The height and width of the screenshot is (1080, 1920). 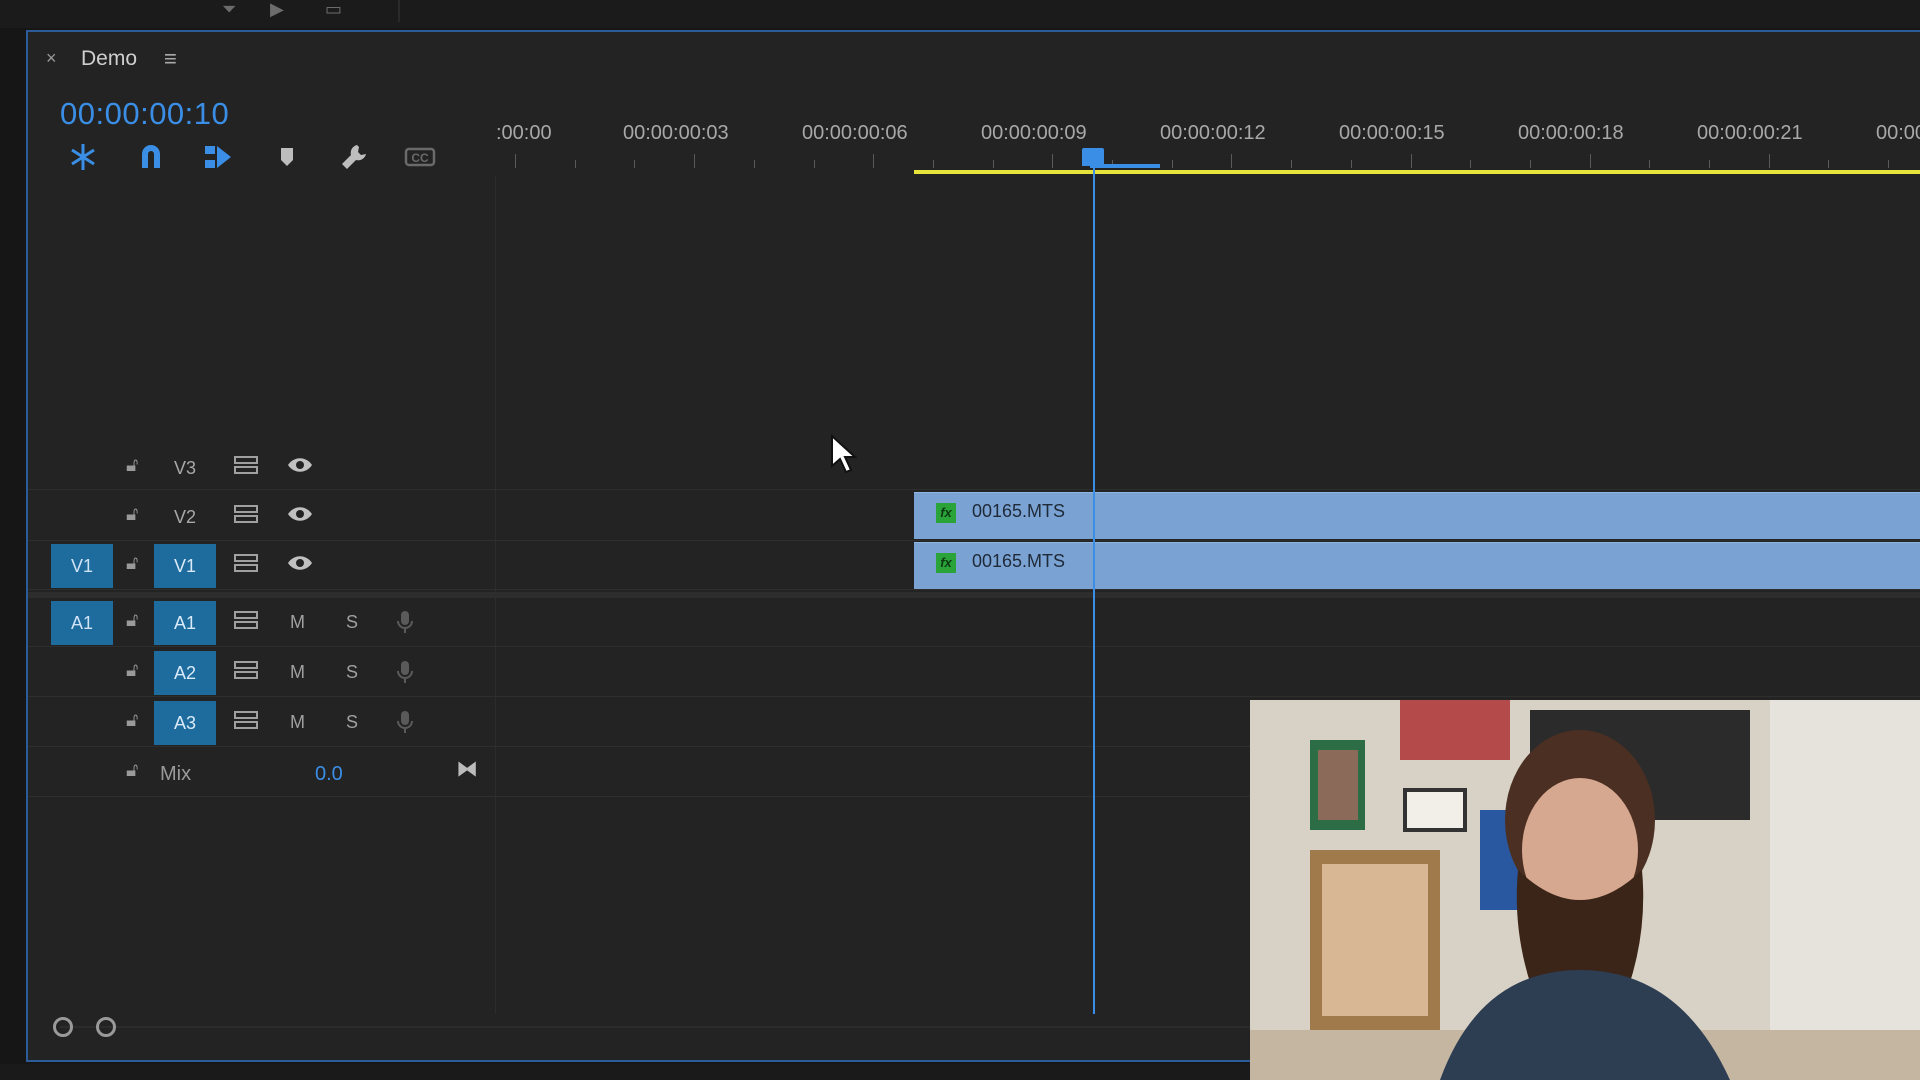 What do you see at coordinates (974, 466) in the screenshot?
I see `track-row-v3: 🔓︎ V3` at bounding box center [974, 466].